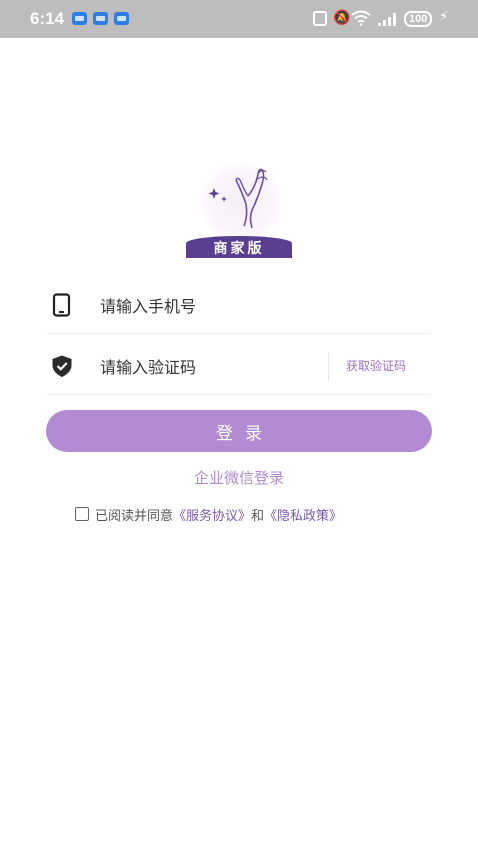 This screenshot has height=850, width=478. I want to click on status-time: 6:14, so click(47, 18).